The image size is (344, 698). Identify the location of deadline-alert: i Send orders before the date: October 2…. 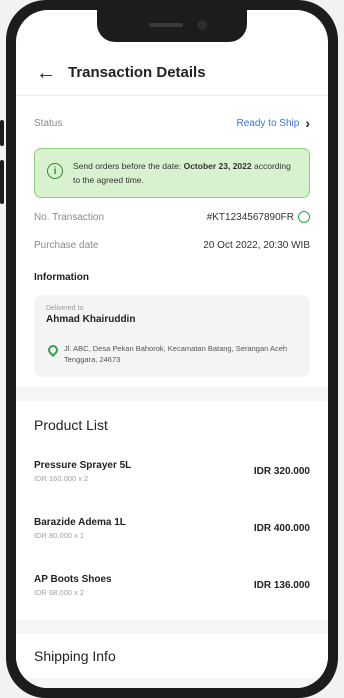
(172, 173).